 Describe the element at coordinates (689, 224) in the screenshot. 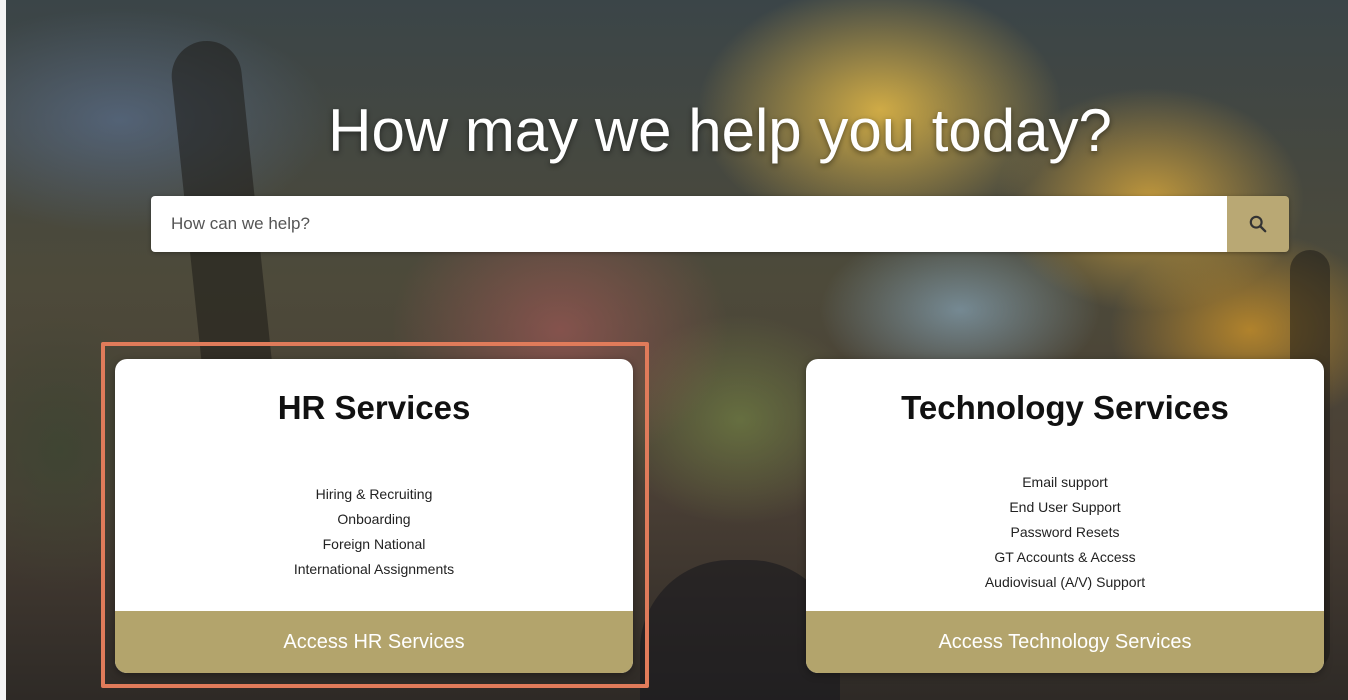

I see `search-input` at that location.